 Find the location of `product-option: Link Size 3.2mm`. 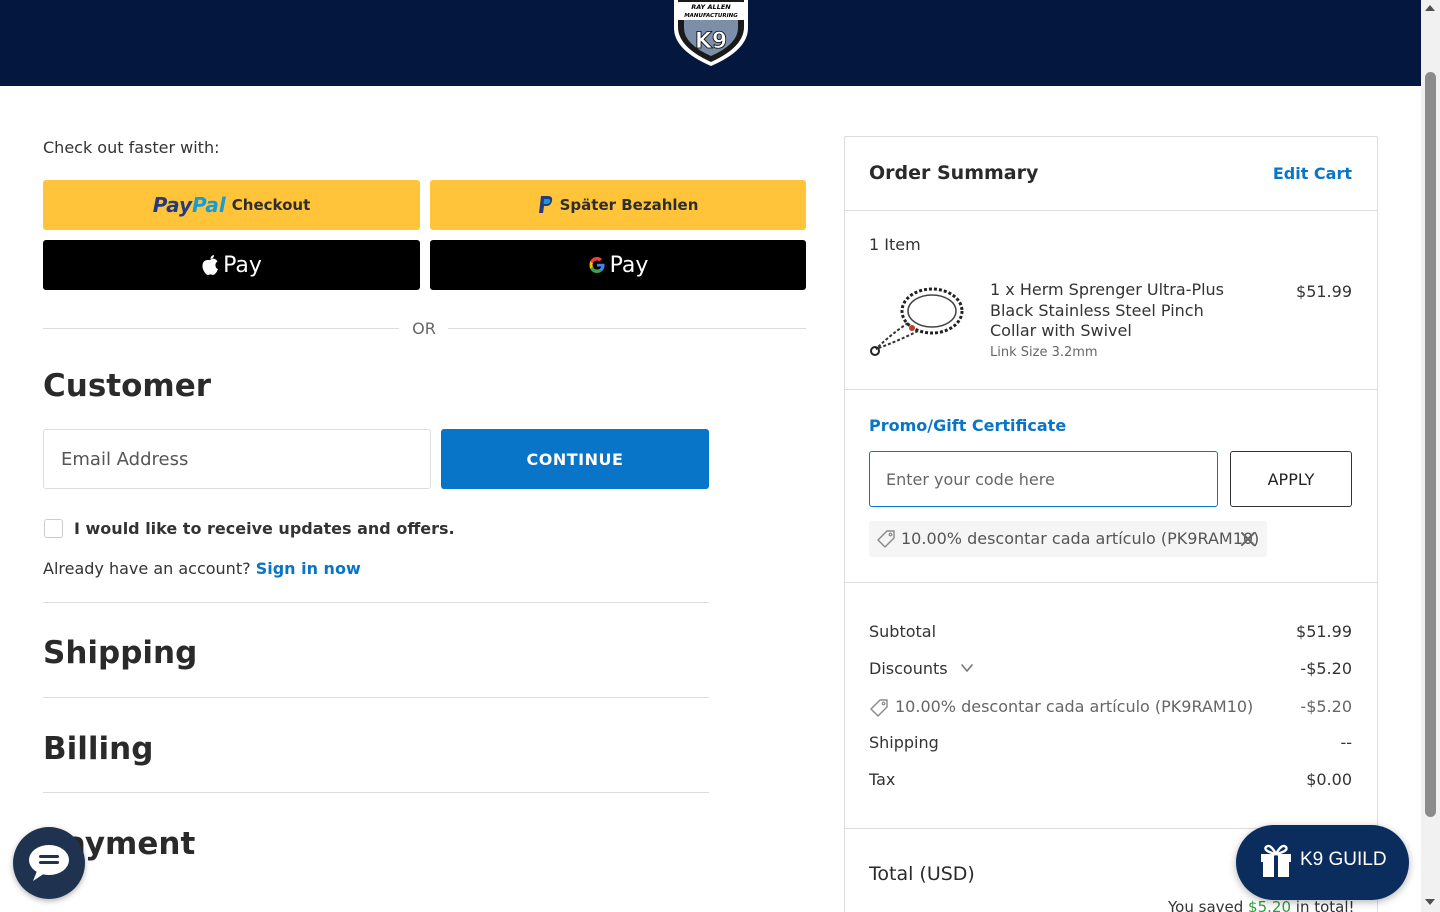

product-option: Link Size 3.2mm is located at coordinates (1044, 352).